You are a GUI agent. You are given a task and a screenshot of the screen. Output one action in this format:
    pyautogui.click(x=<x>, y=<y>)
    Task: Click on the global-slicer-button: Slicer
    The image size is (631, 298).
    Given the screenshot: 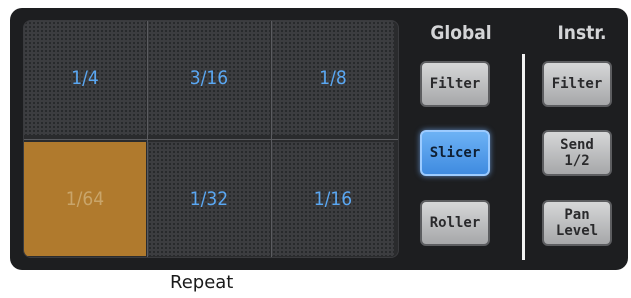 What is the action you would take?
    pyautogui.click(x=455, y=153)
    